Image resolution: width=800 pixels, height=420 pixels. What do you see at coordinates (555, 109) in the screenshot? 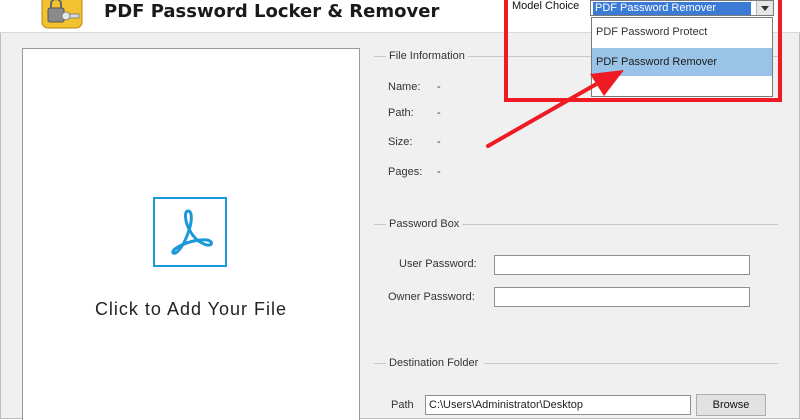
I see `annotation-arrow-icon` at bounding box center [555, 109].